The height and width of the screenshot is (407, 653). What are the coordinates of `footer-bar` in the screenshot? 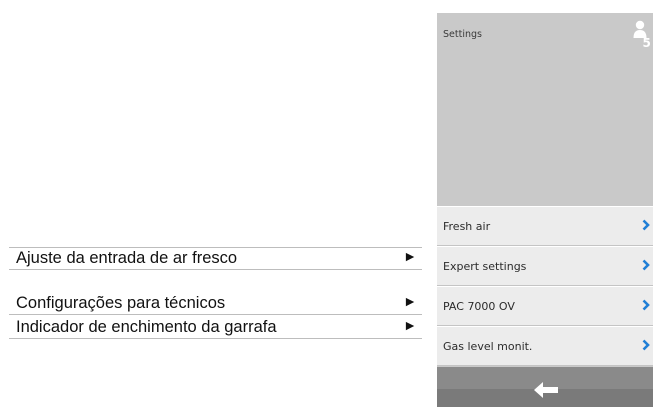 It's located at (545, 387).